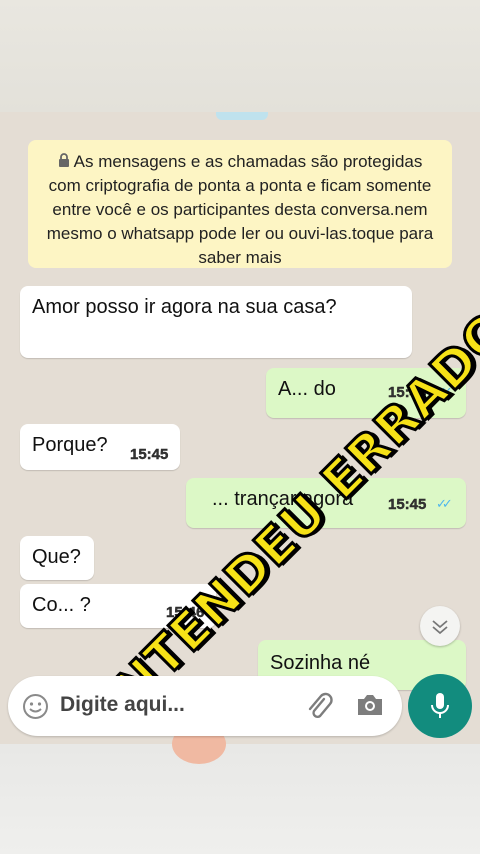  What do you see at coordinates (240, 56) in the screenshot?
I see `top-blurred-band` at bounding box center [240, 56].